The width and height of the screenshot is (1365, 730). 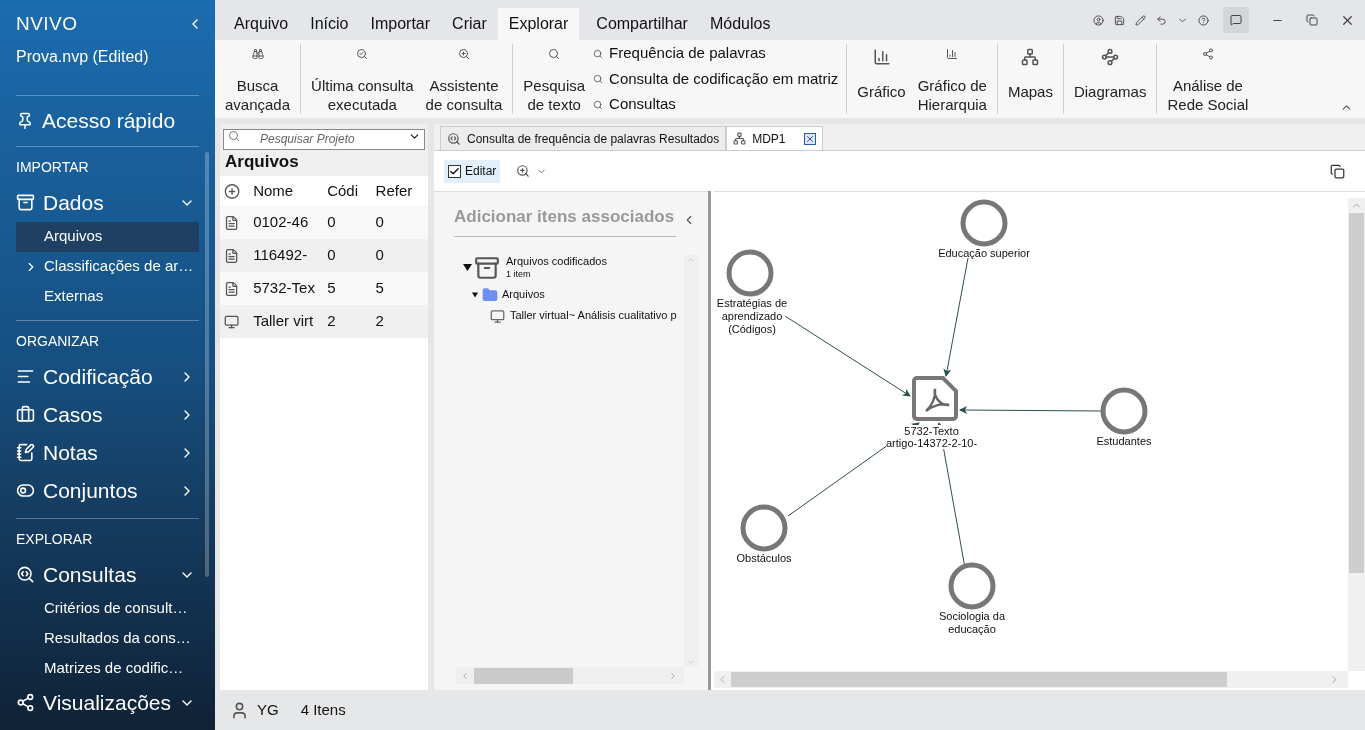 What do you see at coordinates (752, 316) in the screenshot?
I see `node-label: Estratégias de aprendizado (Códigos)` at bounding box center [752, 316].